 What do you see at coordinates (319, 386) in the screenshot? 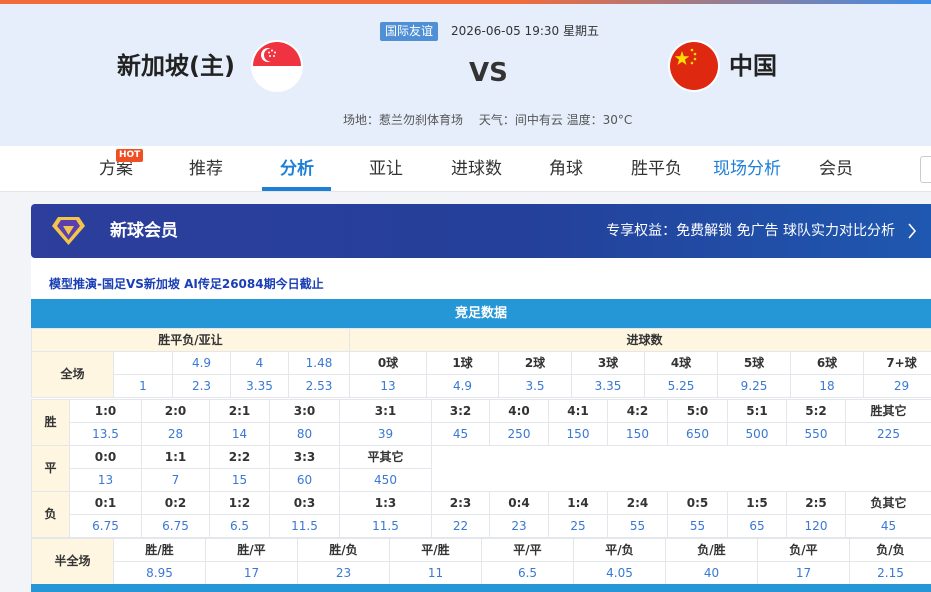
I see `odds-cell: 2.53` at bounding box center [319, 386].